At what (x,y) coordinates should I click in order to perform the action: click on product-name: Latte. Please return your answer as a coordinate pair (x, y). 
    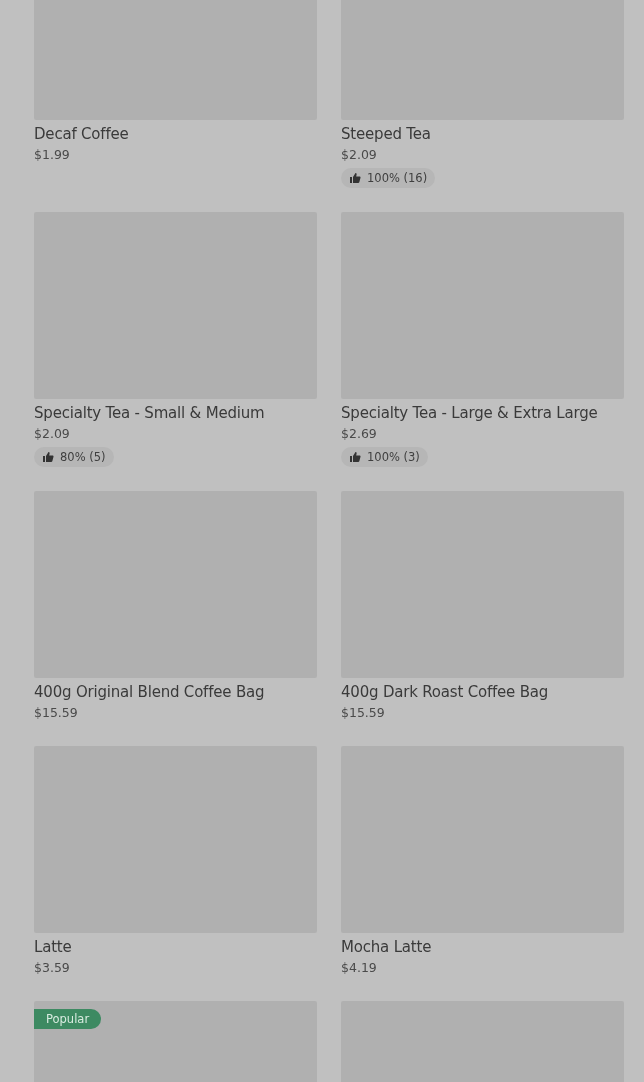
    Looking at the image, I should click on (175, 947).